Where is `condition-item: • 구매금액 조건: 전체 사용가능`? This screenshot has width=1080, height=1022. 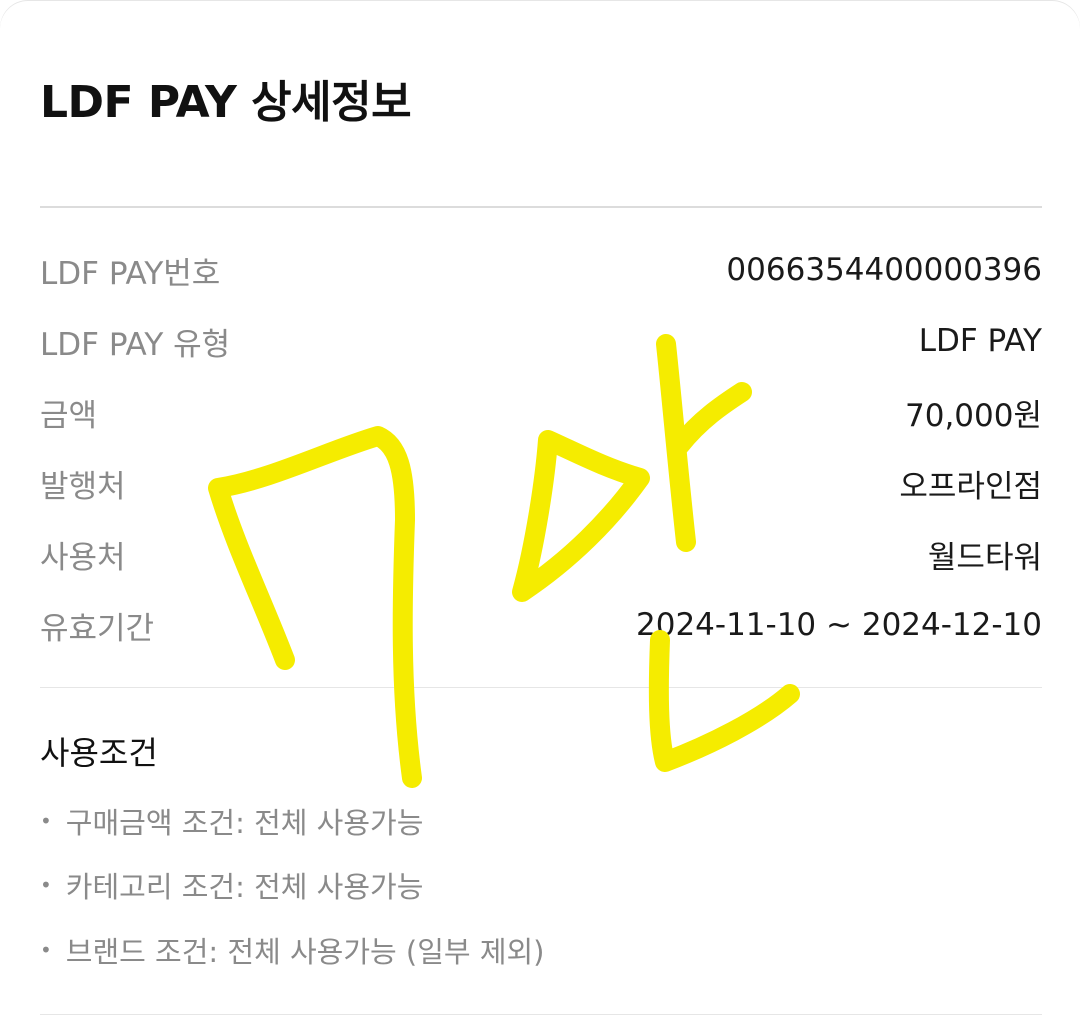
condition-item: • 구매금액 조건: 전체 사용가능 is located at coordinates (231, 821).